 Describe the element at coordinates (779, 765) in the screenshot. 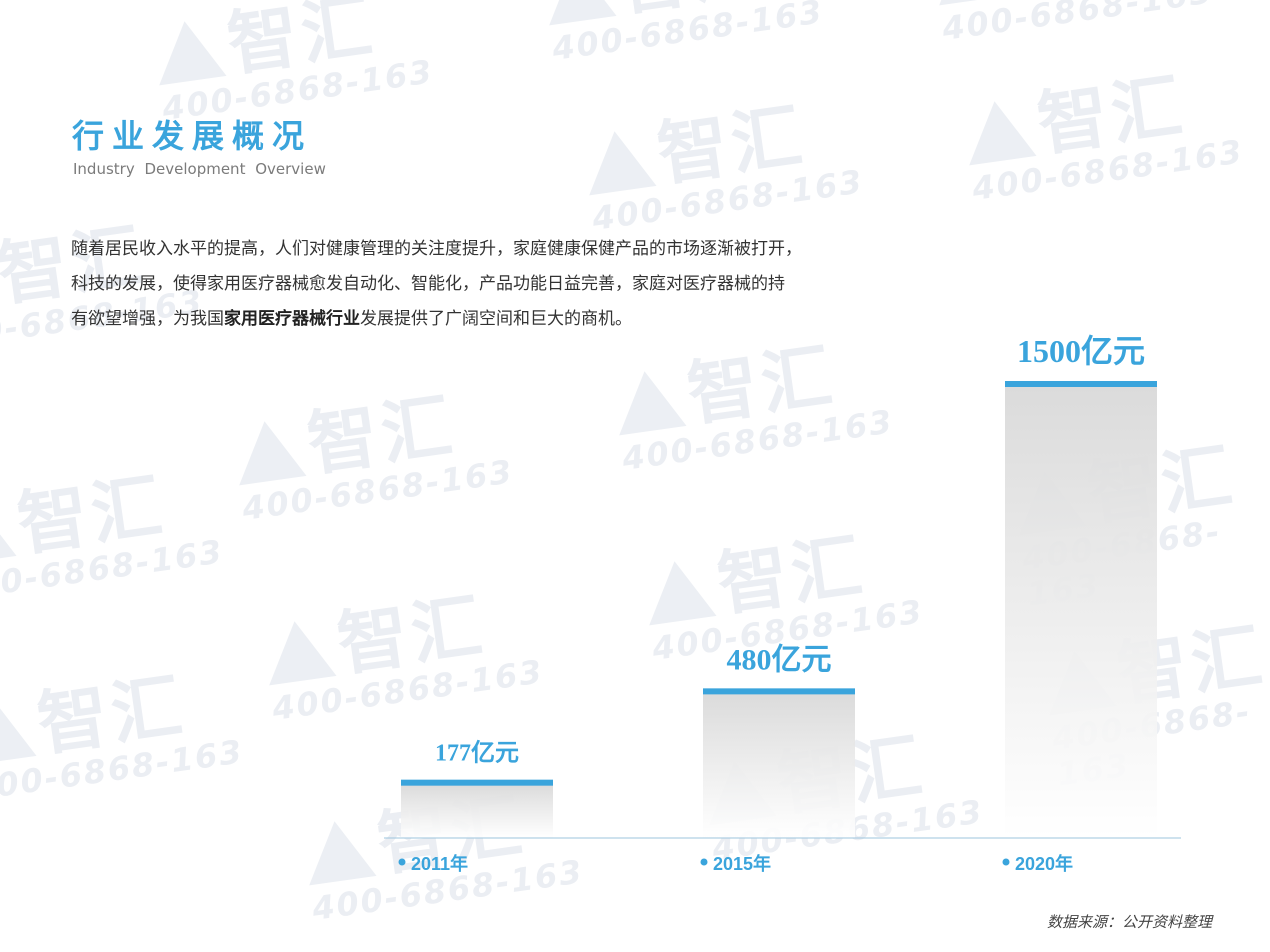

I see `bar-2015年` at that location.